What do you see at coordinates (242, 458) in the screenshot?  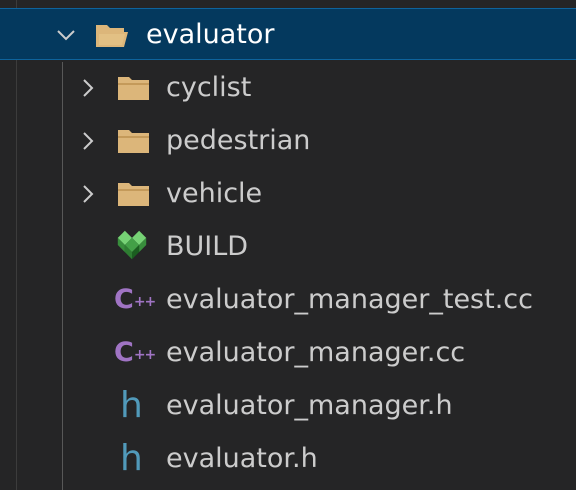 I see `tree-item-label: evaluator.h` at bounding box center [242, 458].